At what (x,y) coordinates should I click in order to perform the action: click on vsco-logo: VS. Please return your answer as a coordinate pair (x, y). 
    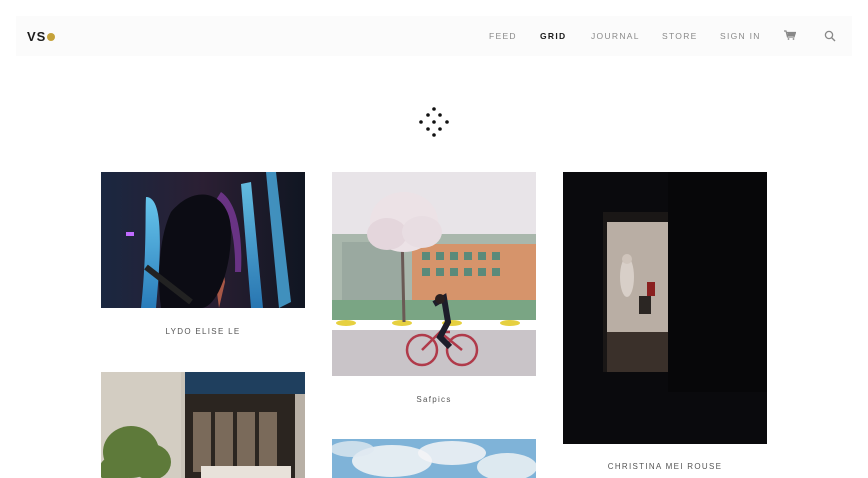
    Looking at the image, I should click on (41, 36).